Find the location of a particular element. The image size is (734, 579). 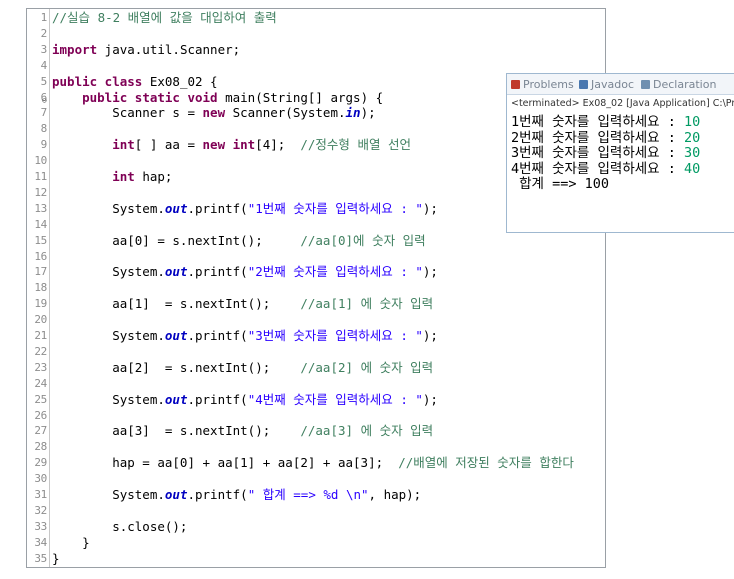

code-line: 24 is located at coordinates (316, 384).